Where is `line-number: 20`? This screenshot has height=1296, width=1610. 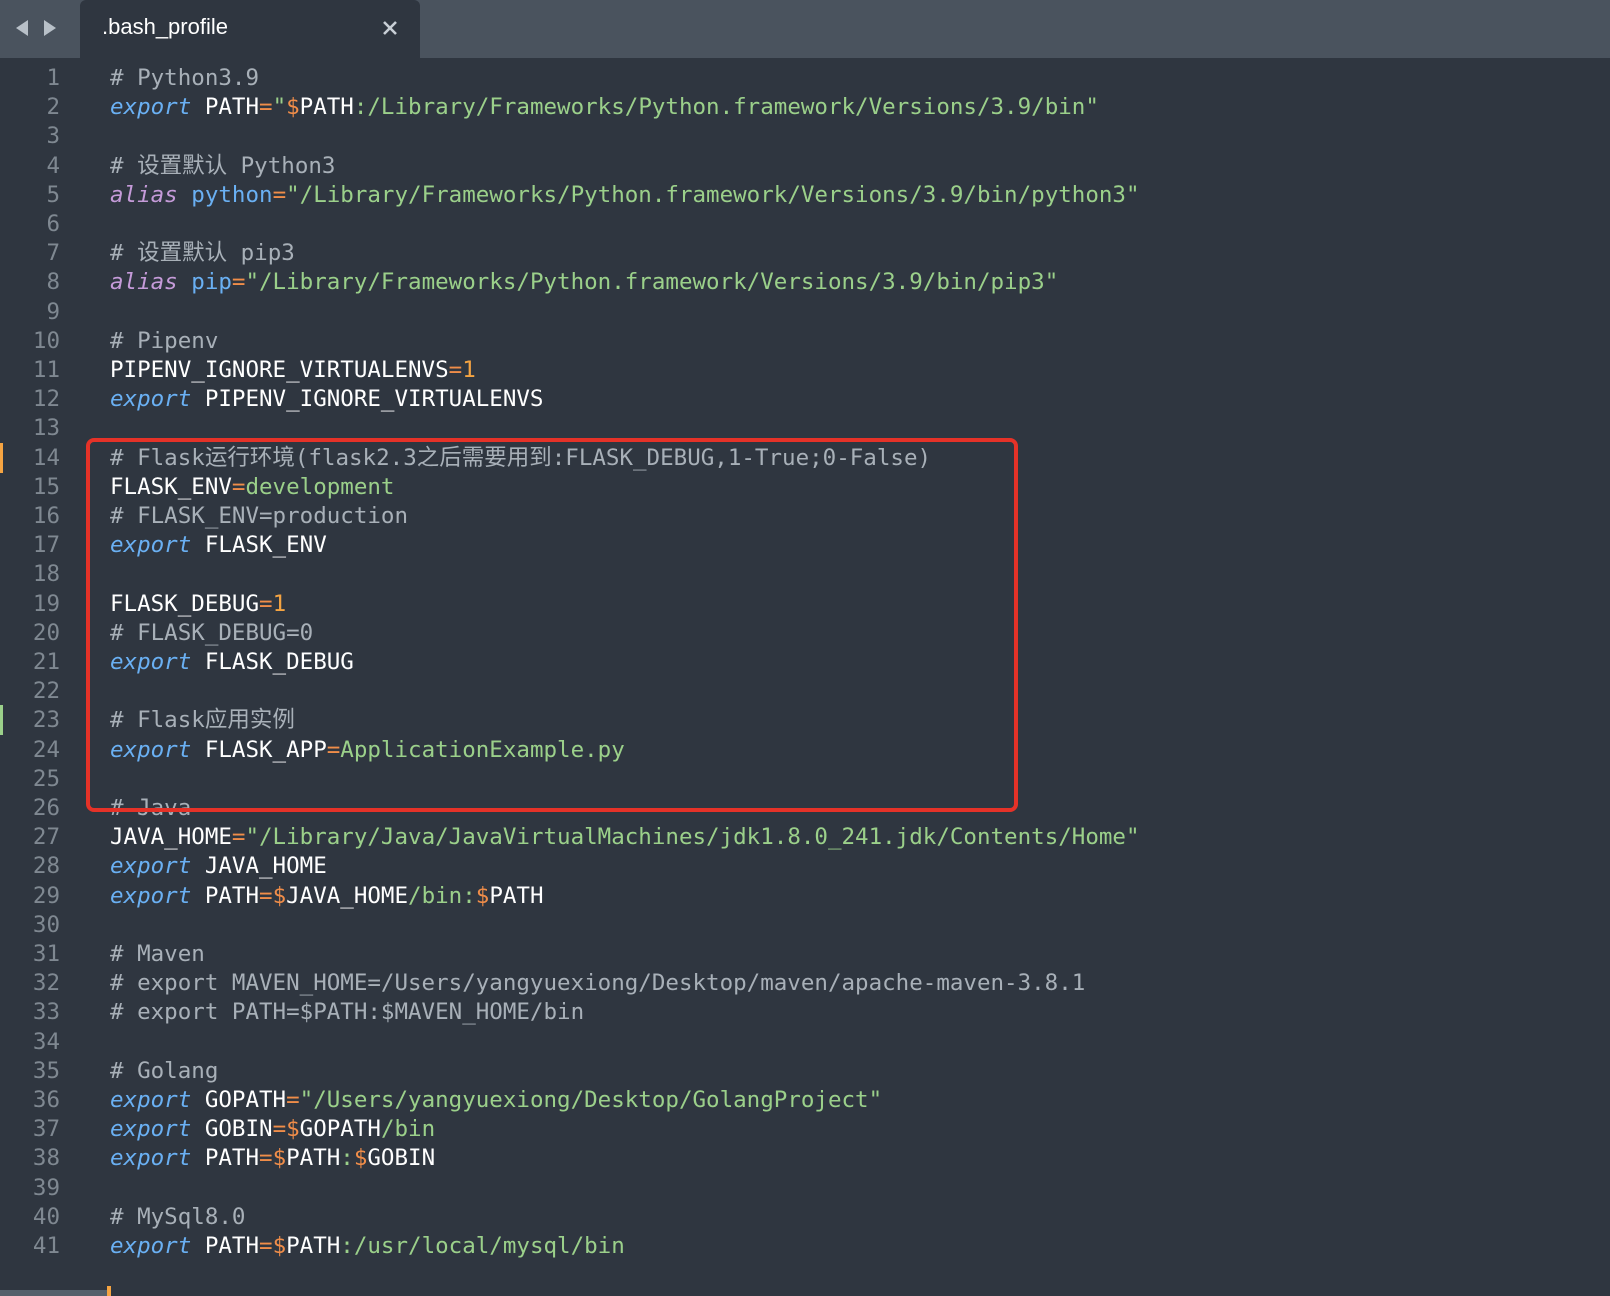 line-number: 20 is located at coordinates (46, 632).